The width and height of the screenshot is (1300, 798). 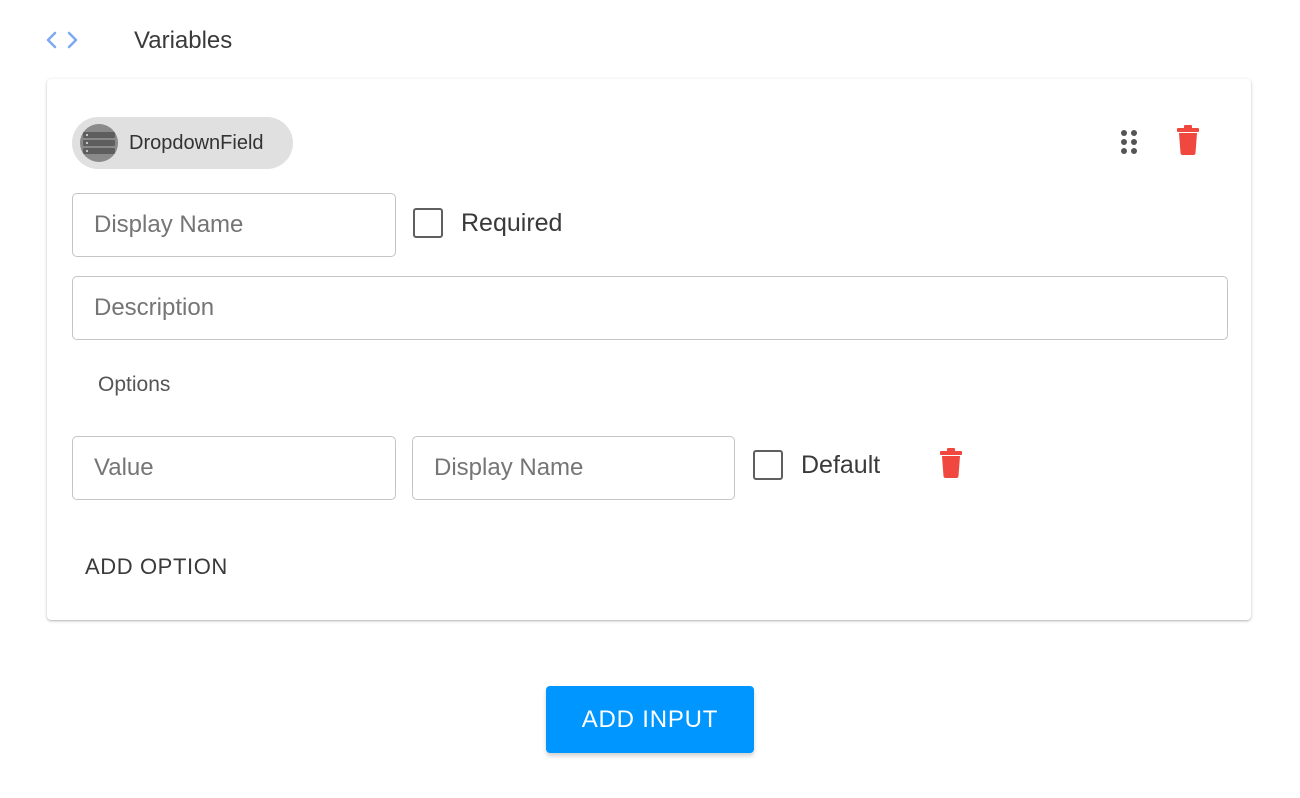 I want to click on required-label: Required, so click(x=512, y=222).